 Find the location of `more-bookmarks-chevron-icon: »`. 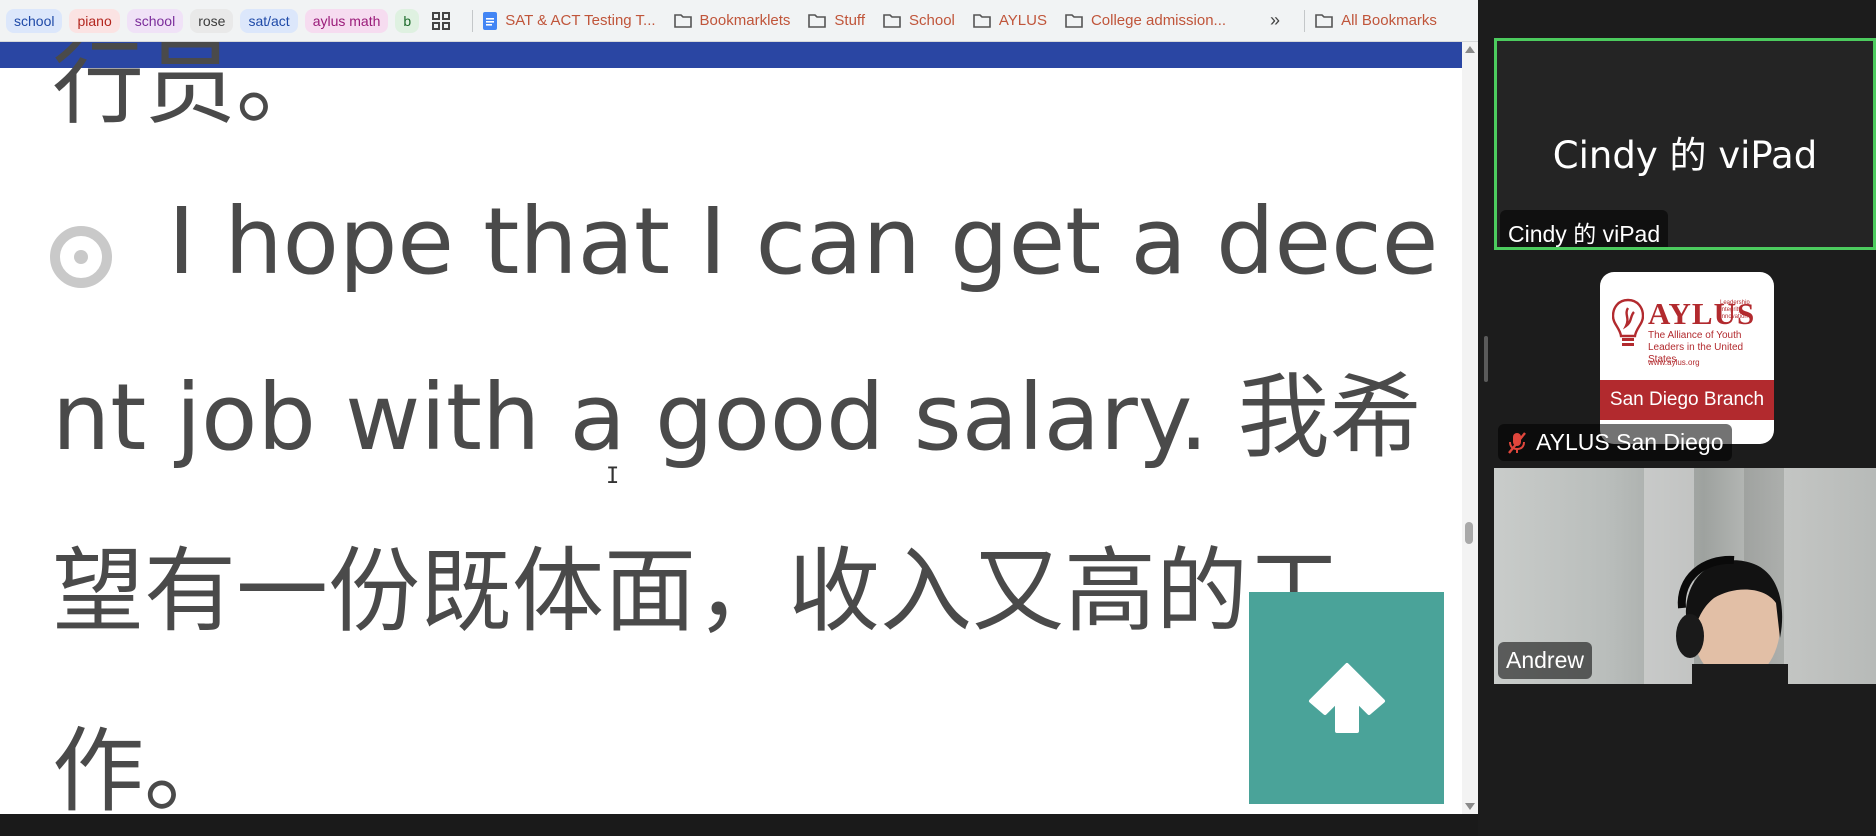

more-bookmarks-chevron-icon: » is located at coordinates (1275, 20).